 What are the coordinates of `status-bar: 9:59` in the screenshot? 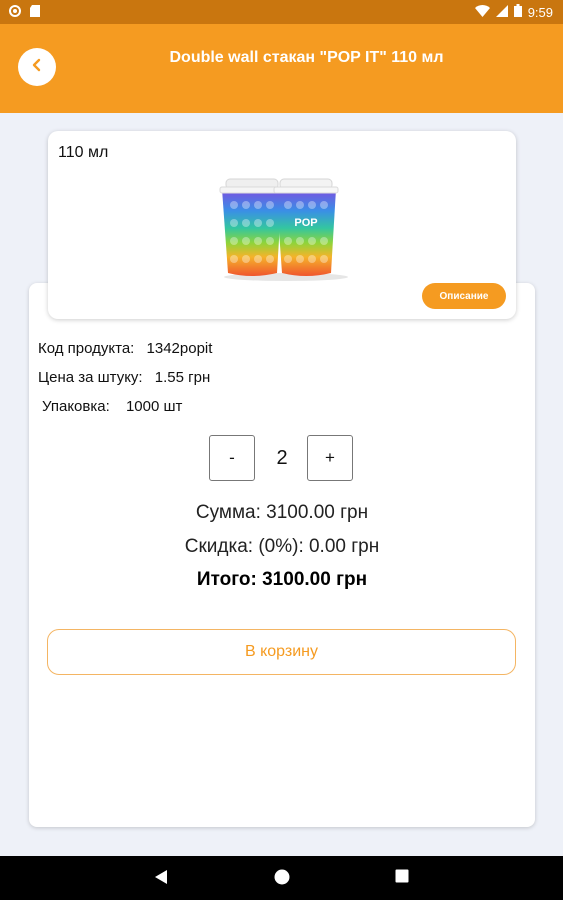 It's located at (281, 12).